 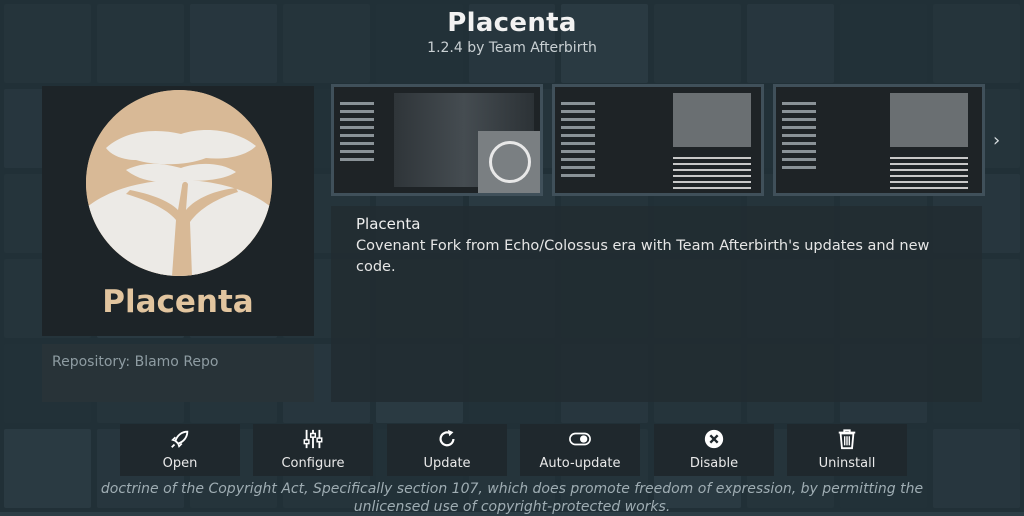 What do you see at coordinates (447, 450) in the screenshot?
I see `update-button: Update` at bounding box center [447, 450].